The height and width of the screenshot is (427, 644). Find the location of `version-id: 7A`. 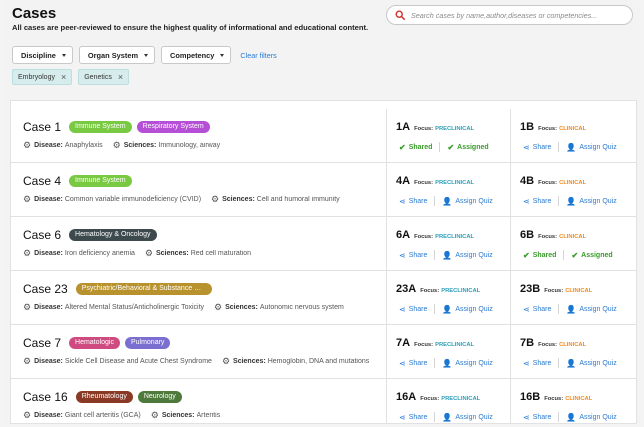

version-id: 7A is located at coordinates (403, 343).